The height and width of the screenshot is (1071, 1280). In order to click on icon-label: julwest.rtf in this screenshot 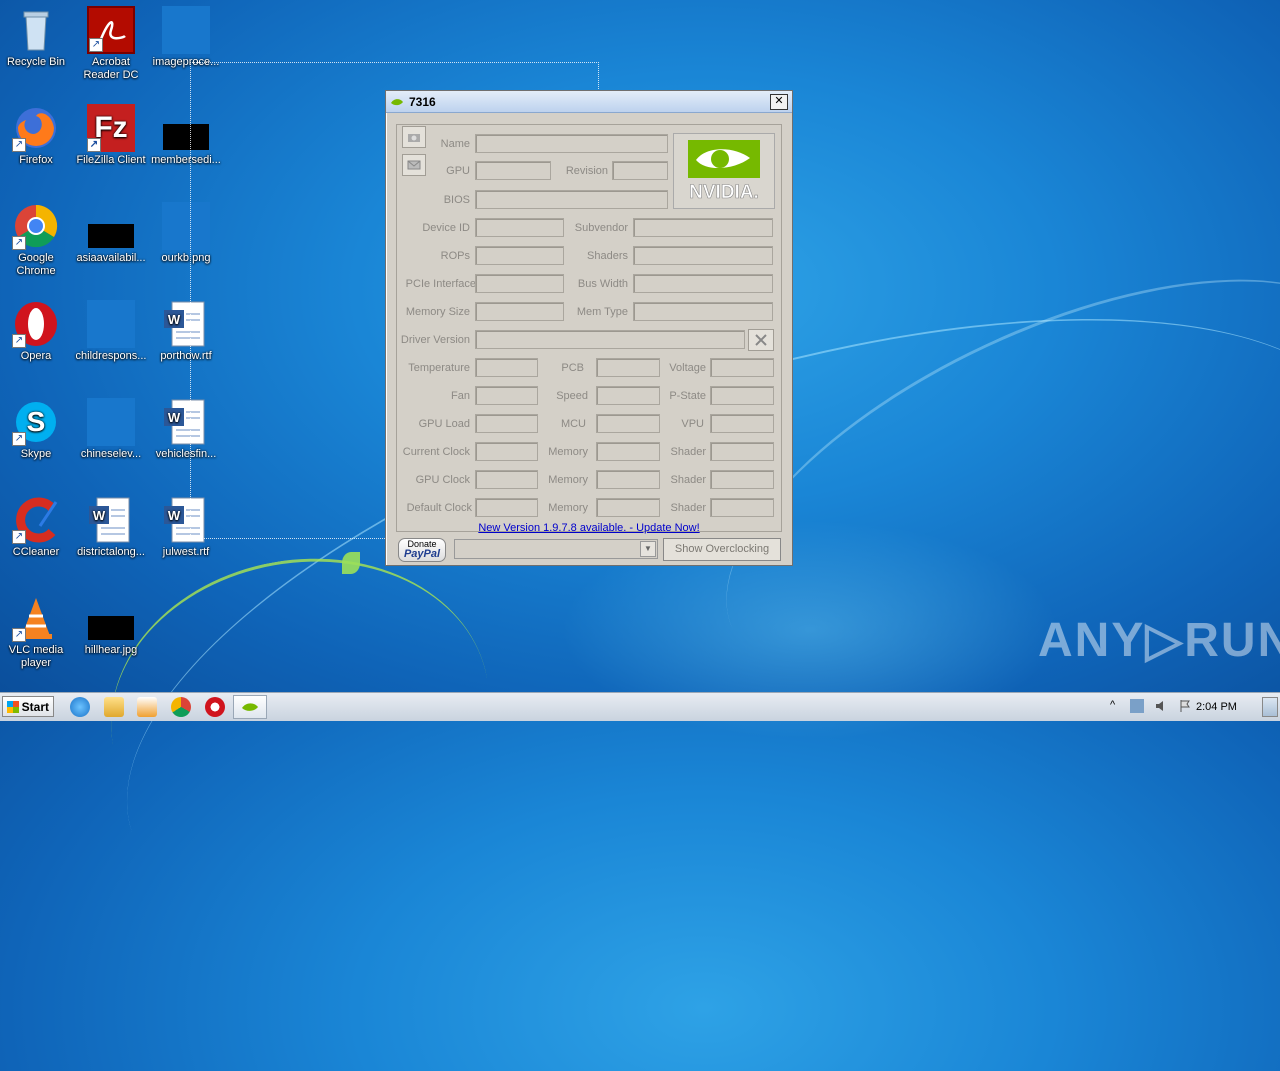, I will do `click(186, 552)`.